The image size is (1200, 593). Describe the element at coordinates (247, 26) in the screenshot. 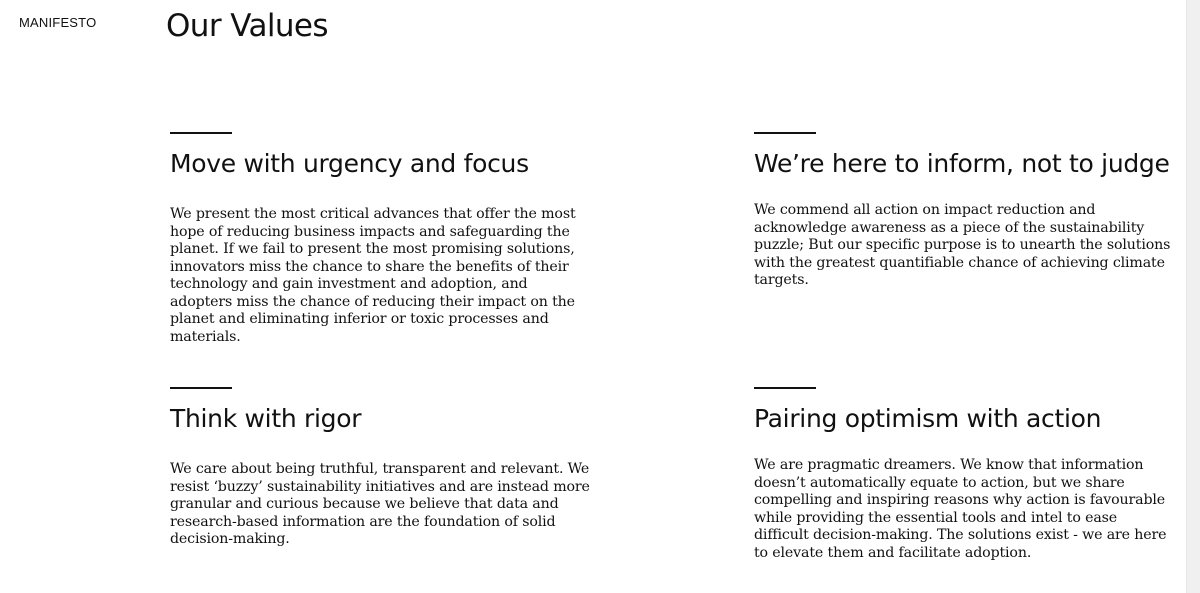

I see `page-title: Our Values` at that location.